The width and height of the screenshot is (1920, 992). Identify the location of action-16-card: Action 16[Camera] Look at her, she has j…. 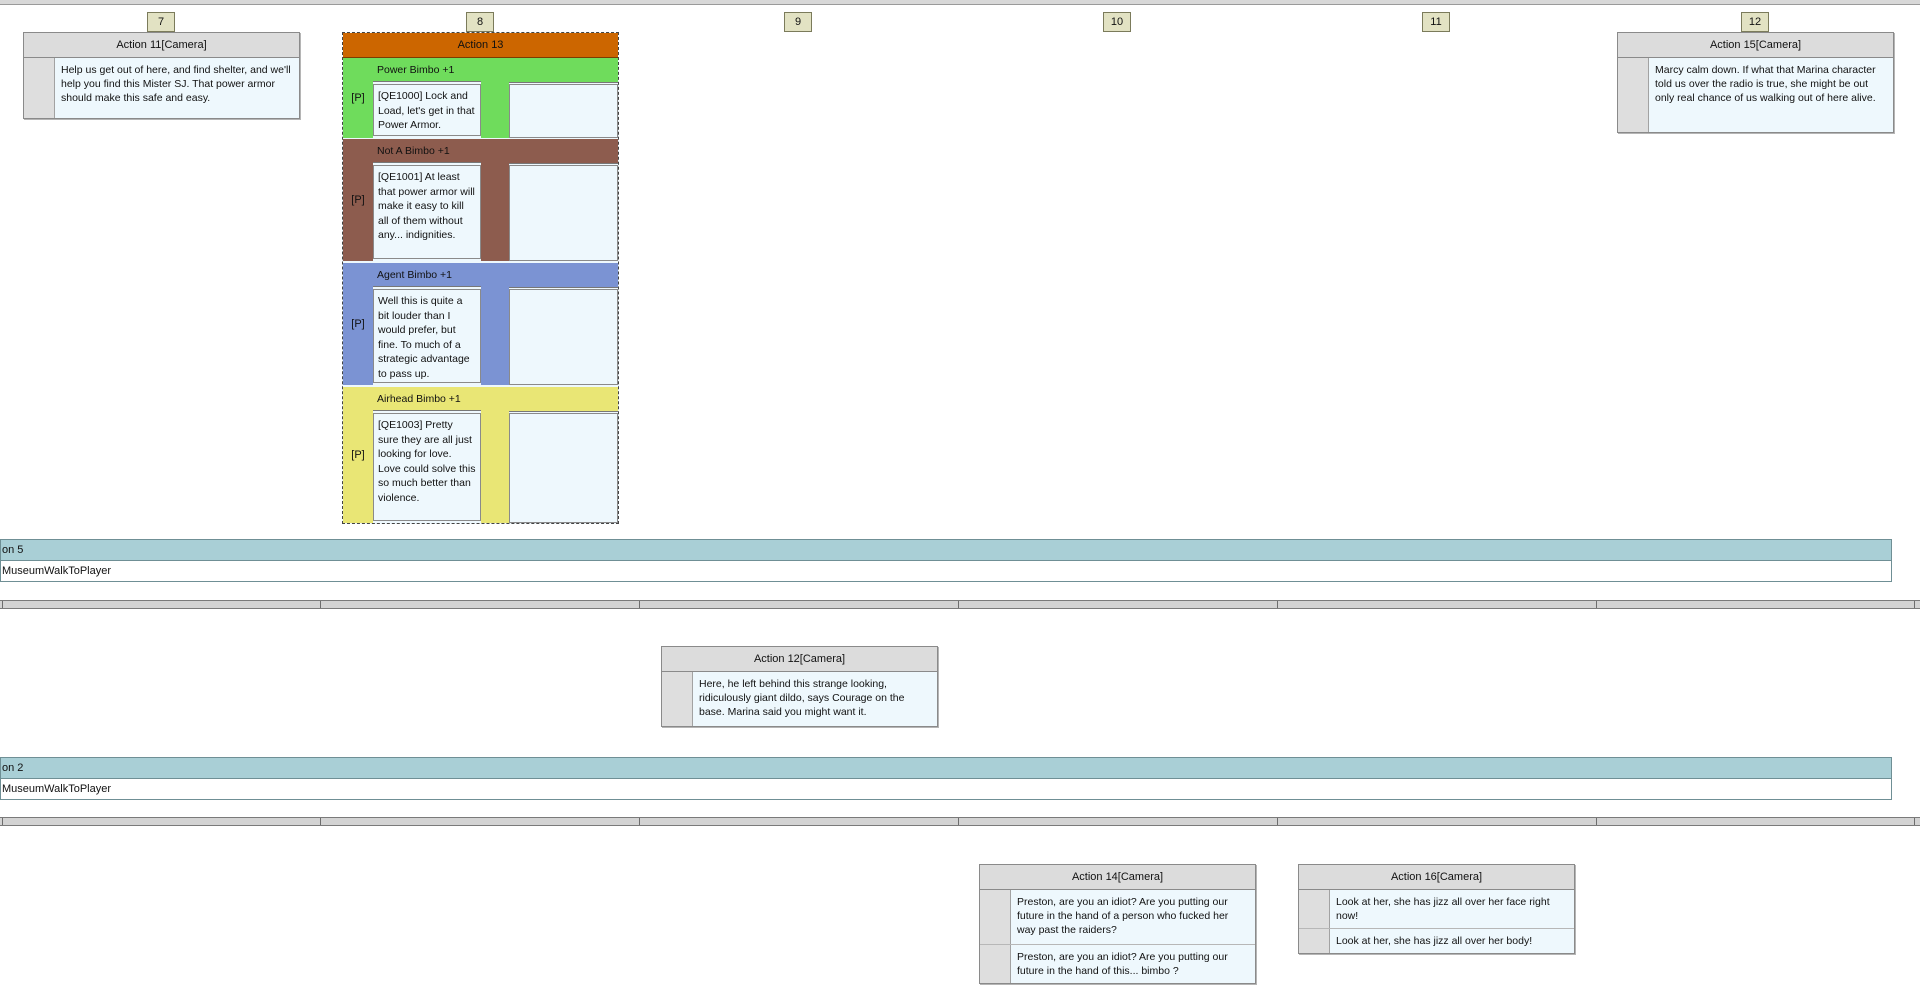
(1436, 909).